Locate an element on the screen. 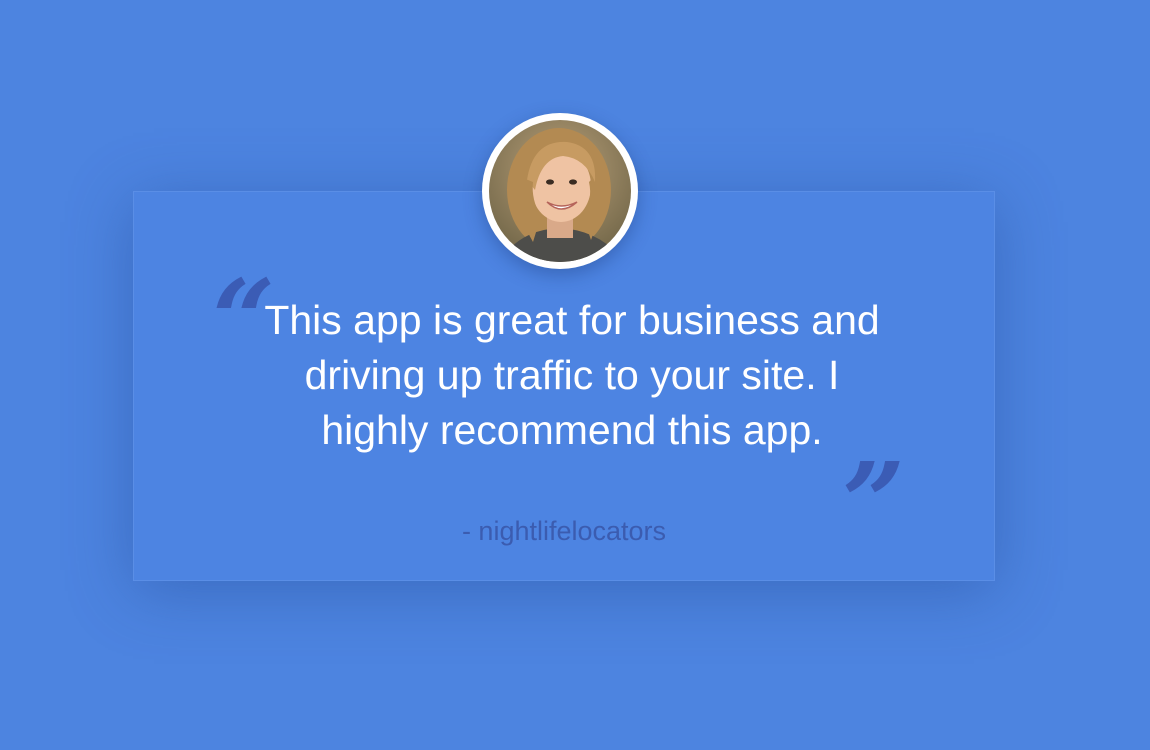  avatar-photo is located at coordinates (560, 191).